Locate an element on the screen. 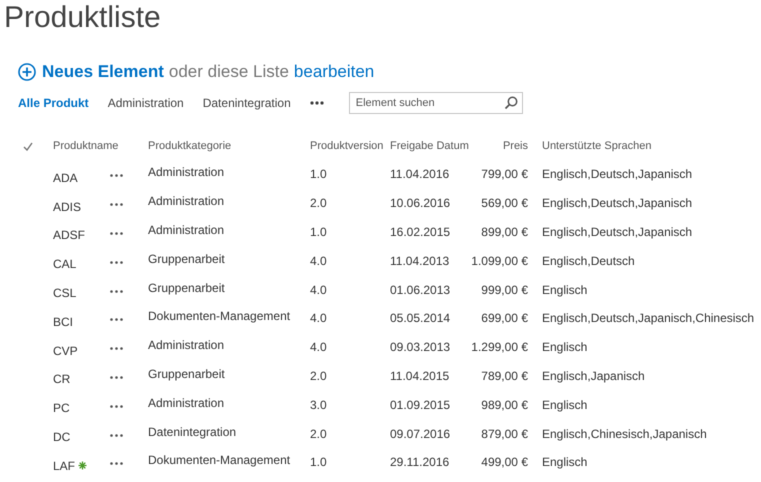  search-field: Element suchen is located at coordinates (435, 103).